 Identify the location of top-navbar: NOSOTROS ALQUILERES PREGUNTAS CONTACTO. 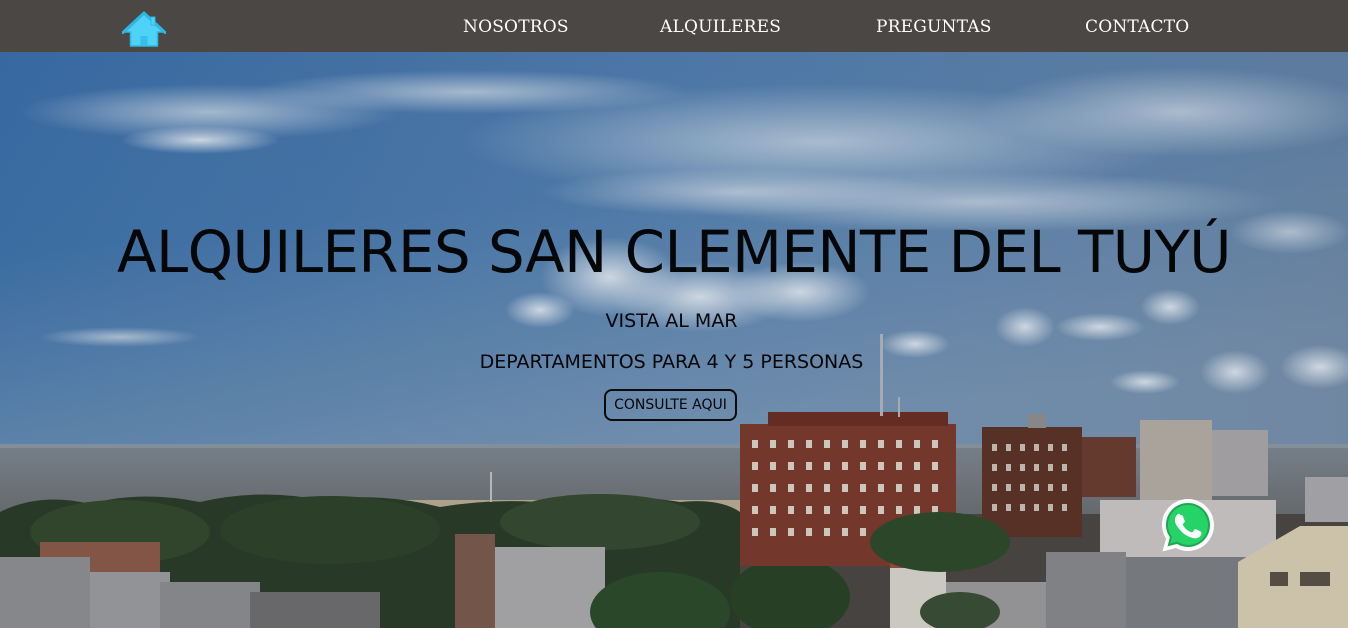
(674, 27).